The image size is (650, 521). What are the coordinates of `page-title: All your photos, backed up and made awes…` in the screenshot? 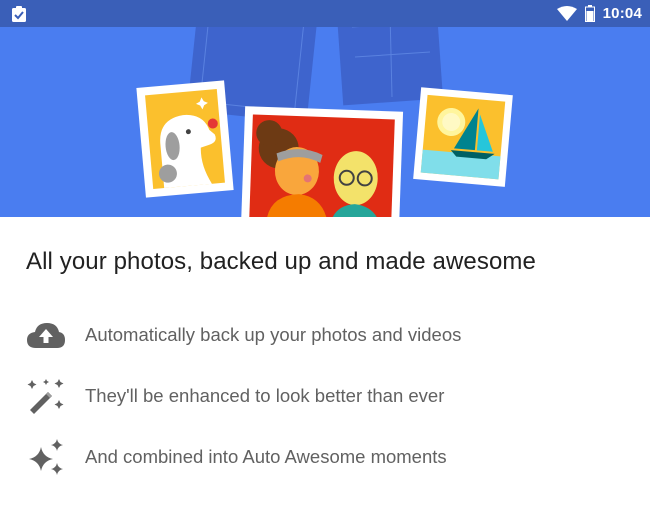 It's located at (281, 261).